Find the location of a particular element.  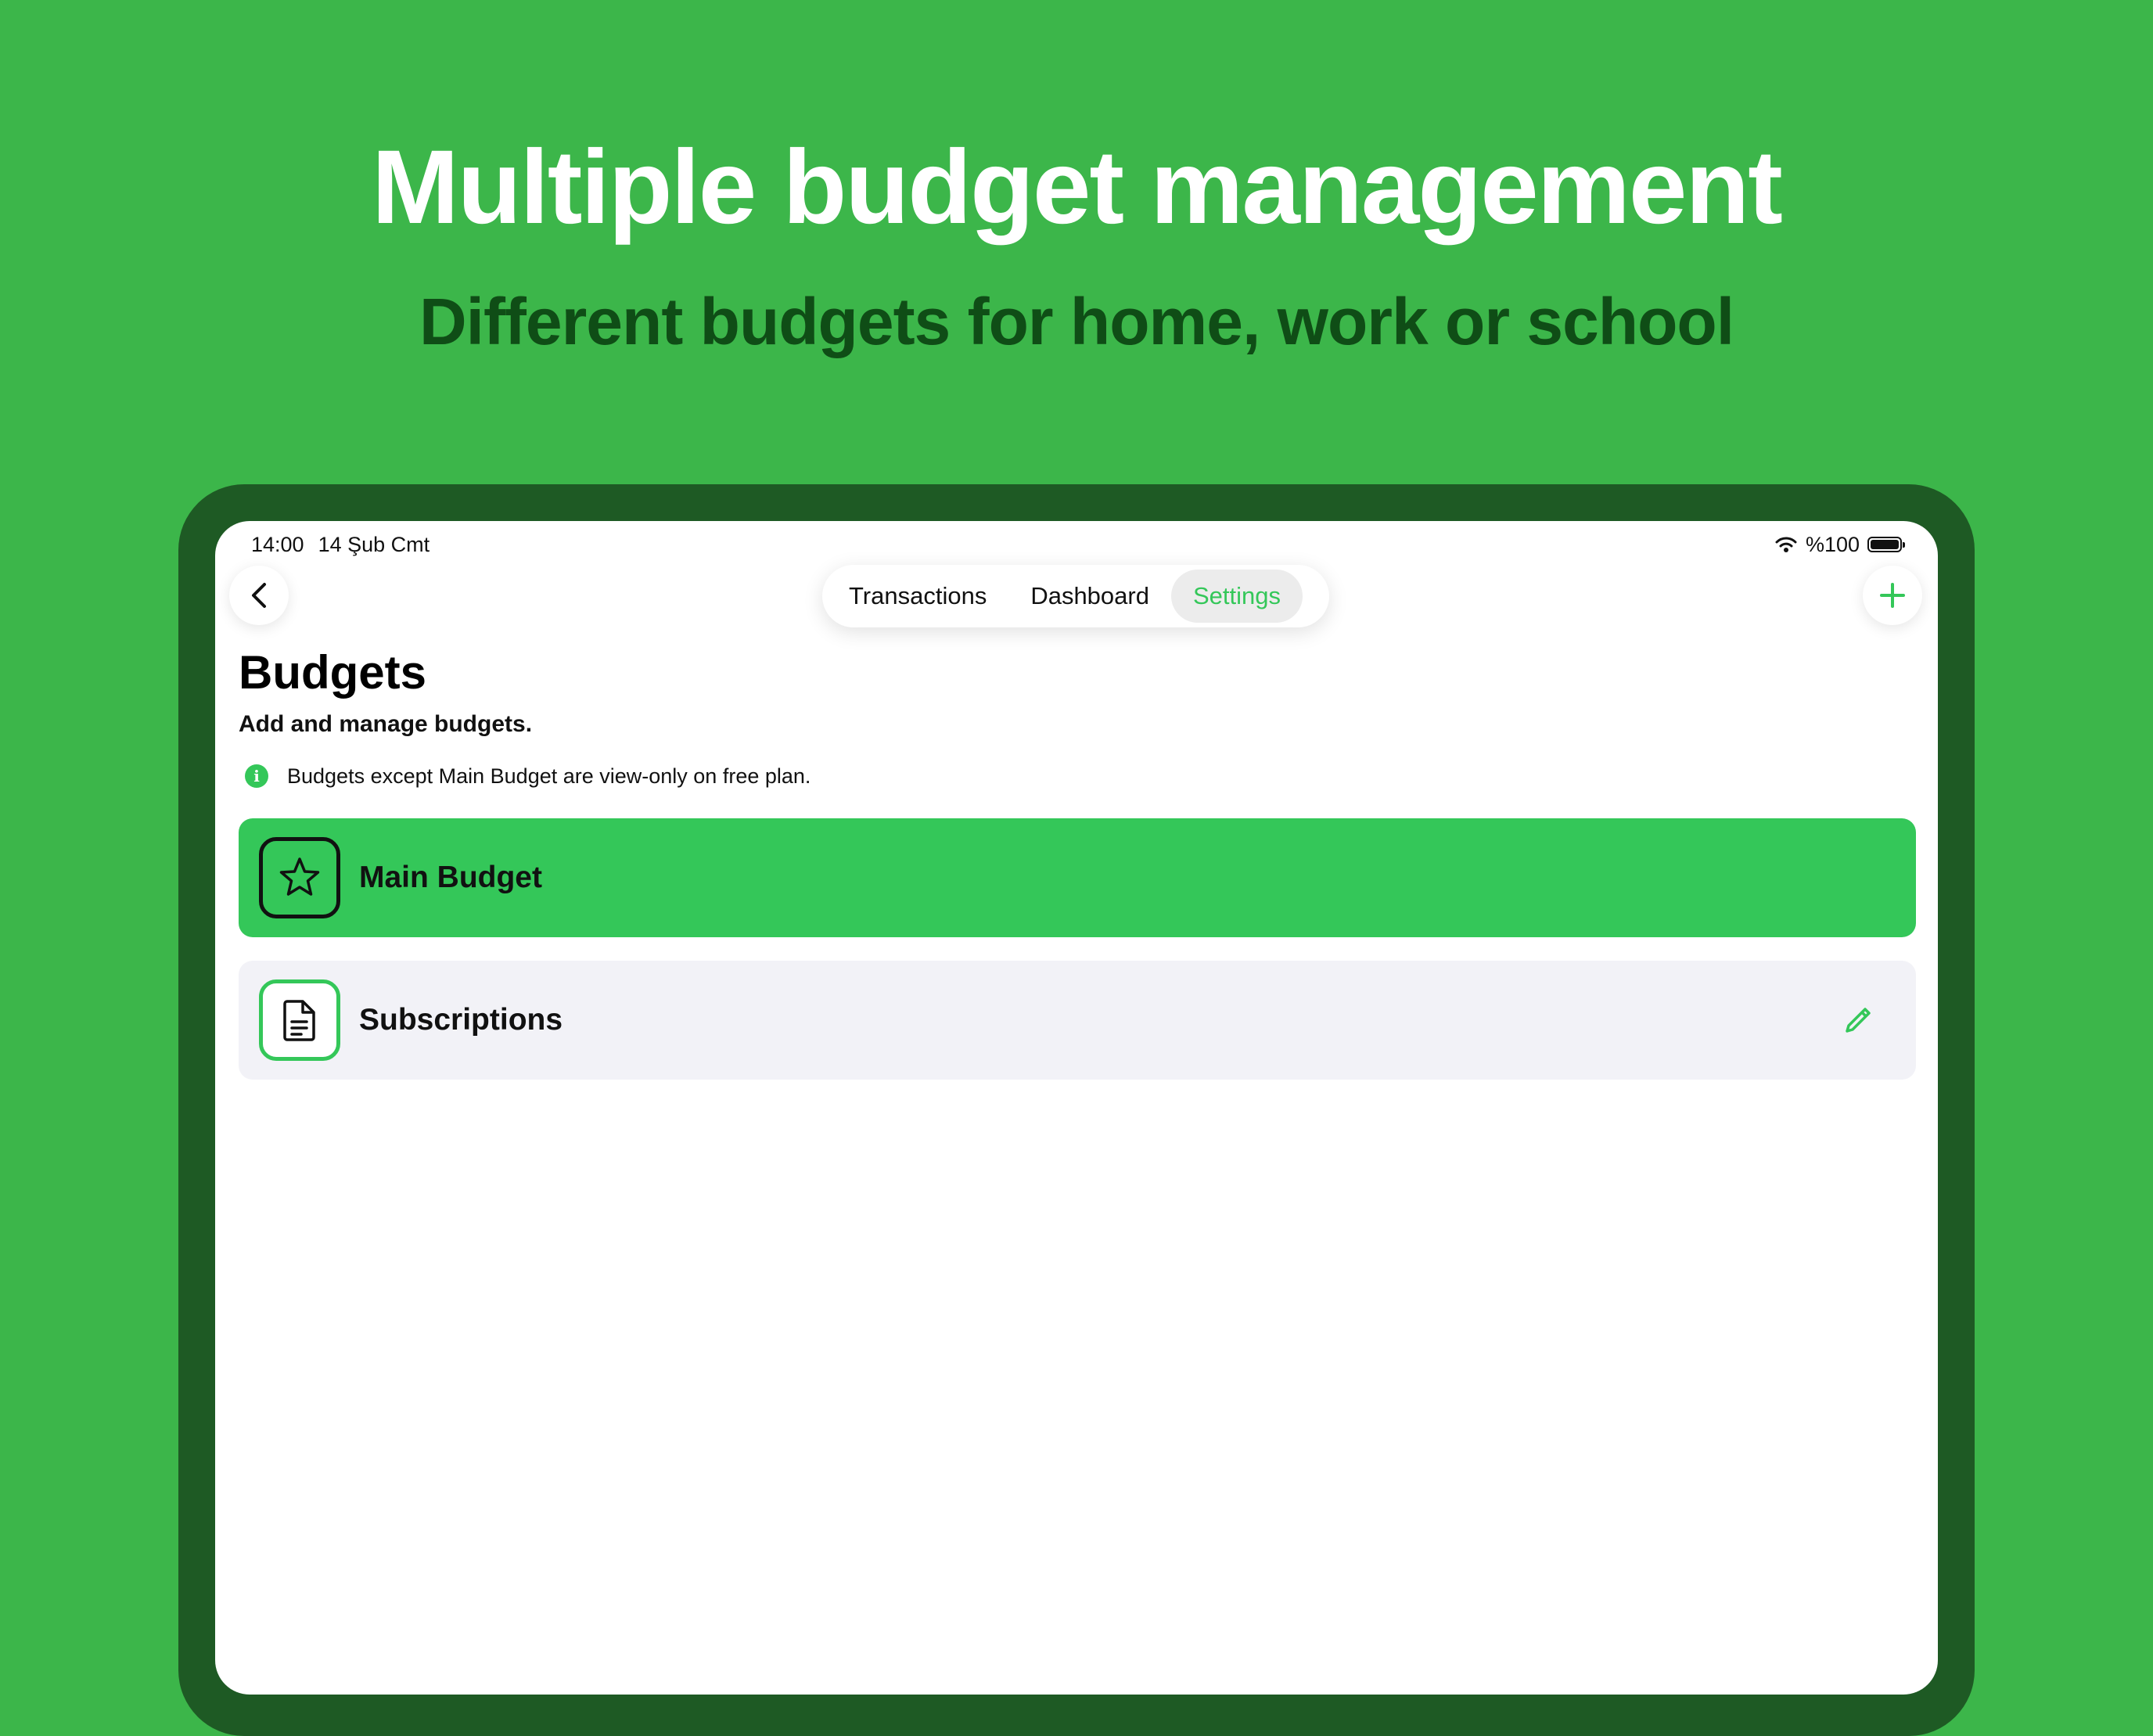

segmented-tab-bar: Transactions Dashboard Settings is located at coordinates (1075, 596).